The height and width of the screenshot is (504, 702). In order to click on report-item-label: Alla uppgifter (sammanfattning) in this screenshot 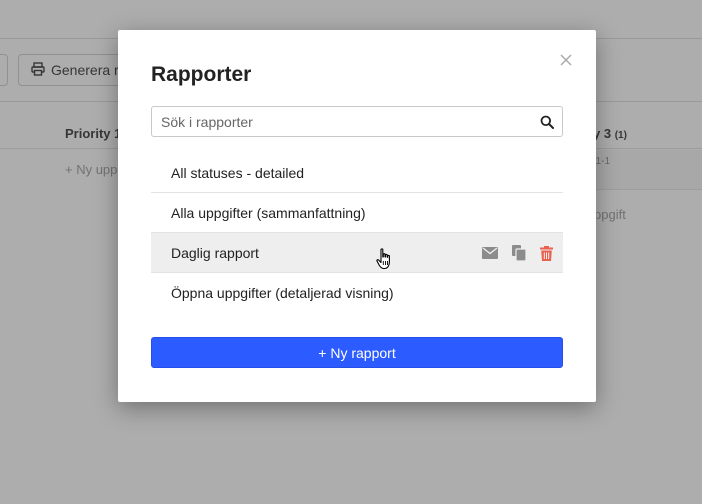, I will do `click(268, 212)`.